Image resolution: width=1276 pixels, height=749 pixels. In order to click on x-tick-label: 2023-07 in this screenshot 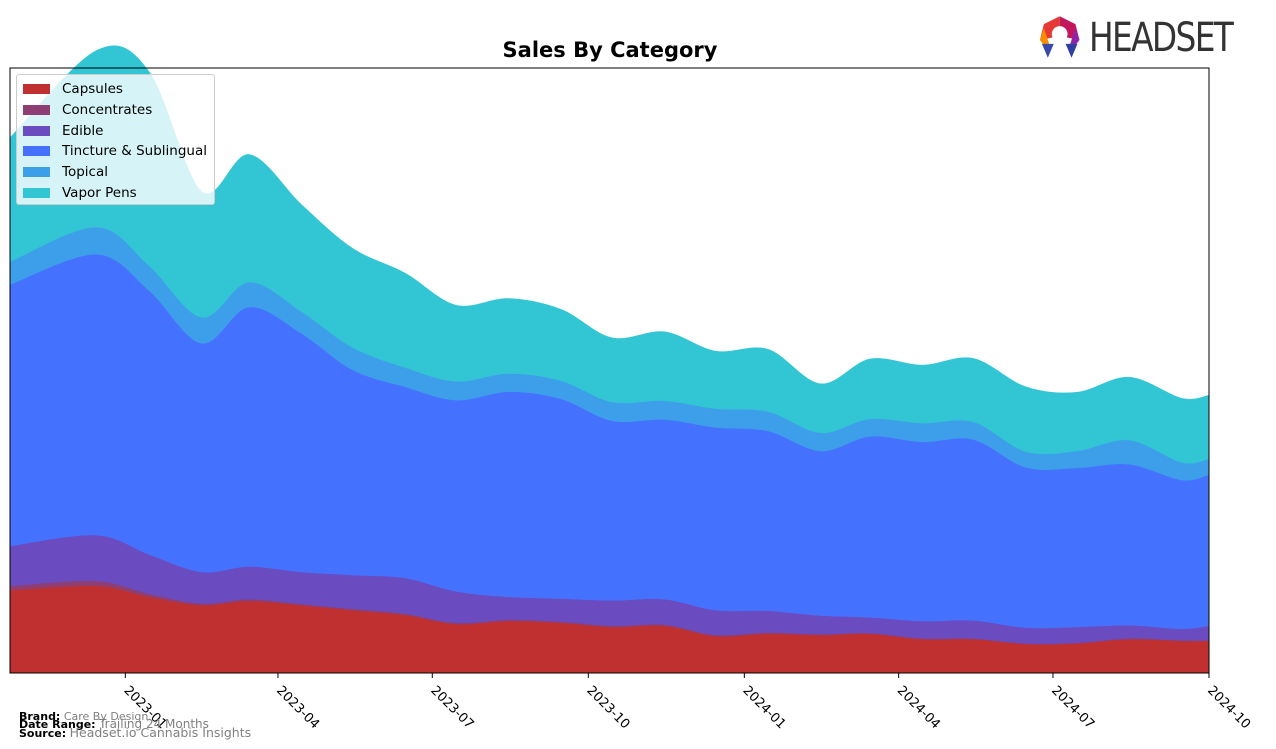, I will do `click(451, 707)`.